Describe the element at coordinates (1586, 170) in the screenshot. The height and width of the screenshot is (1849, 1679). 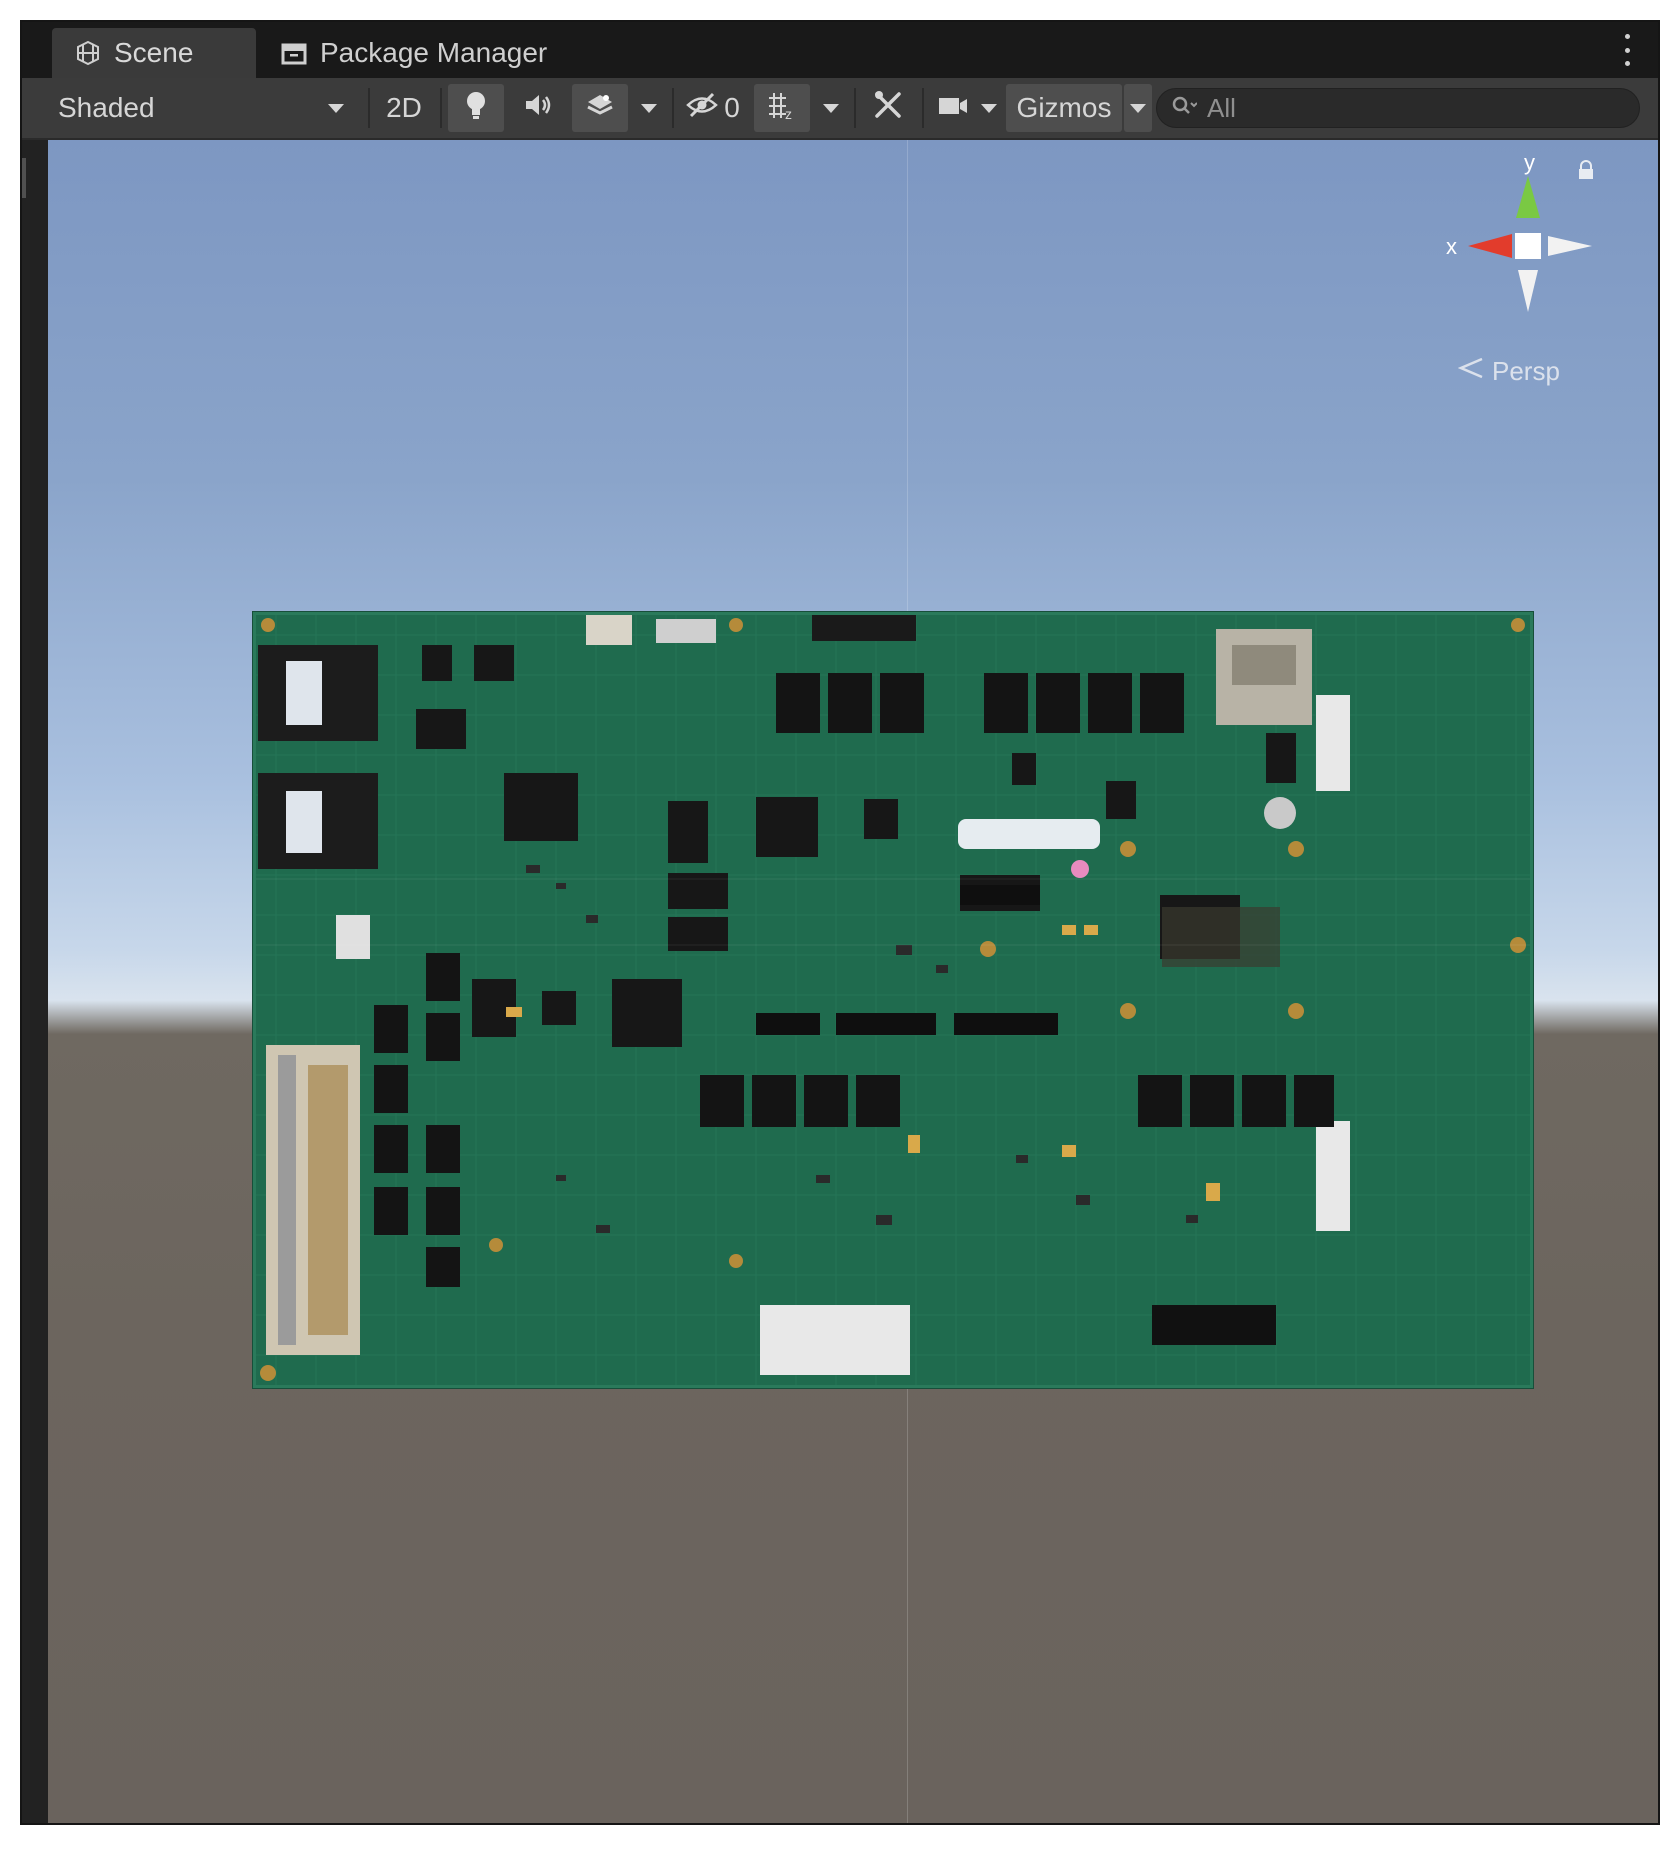
I see `lock-icon` at that location.